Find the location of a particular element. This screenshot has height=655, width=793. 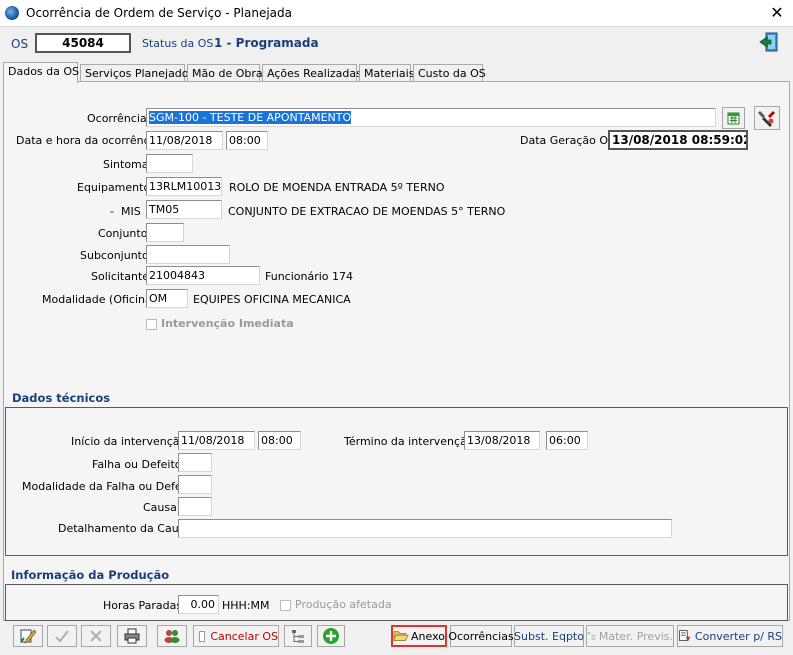

calendar-button is located at coordinates (733, 118).